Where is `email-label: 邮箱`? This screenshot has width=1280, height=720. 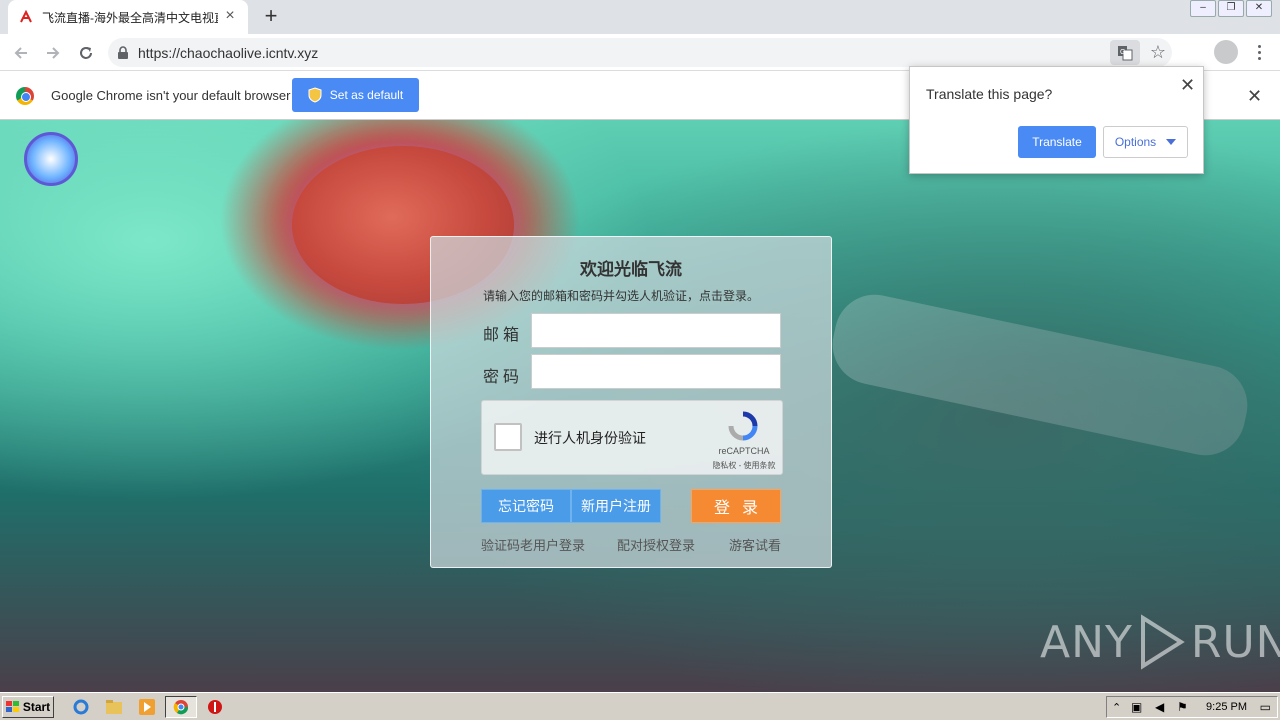 email-label: 邮箱 is located at coordinates (503, 335).